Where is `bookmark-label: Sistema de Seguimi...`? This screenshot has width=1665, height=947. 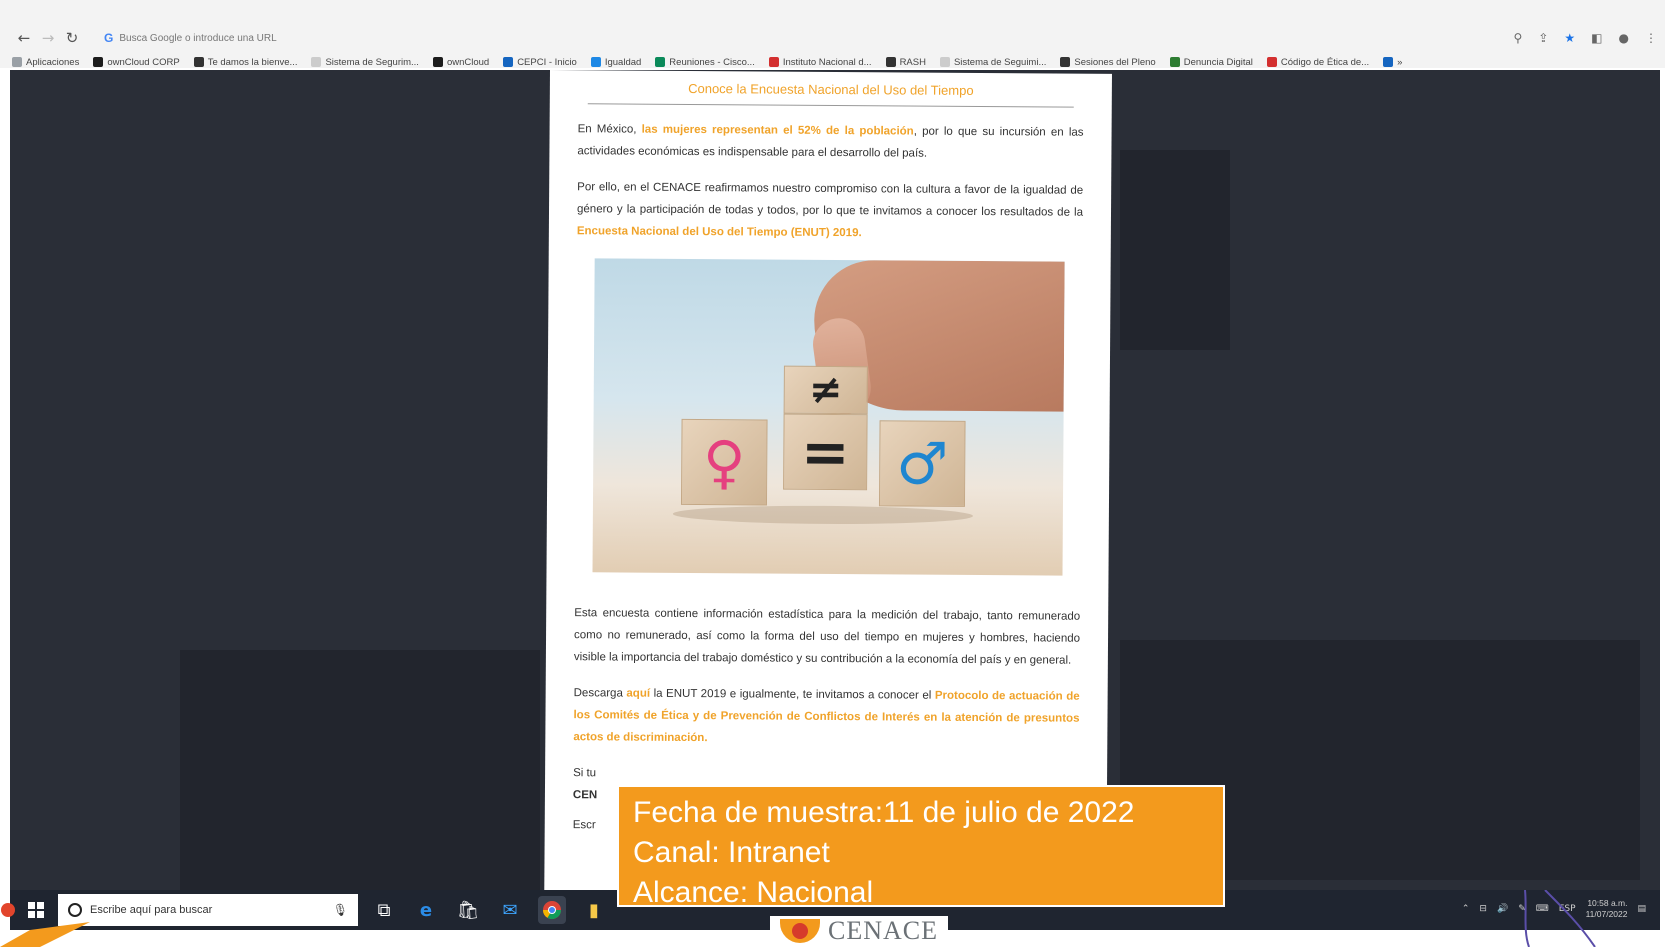
bookmark-label: Sistema de Seguimi... is located at coordinates (1000, 62).